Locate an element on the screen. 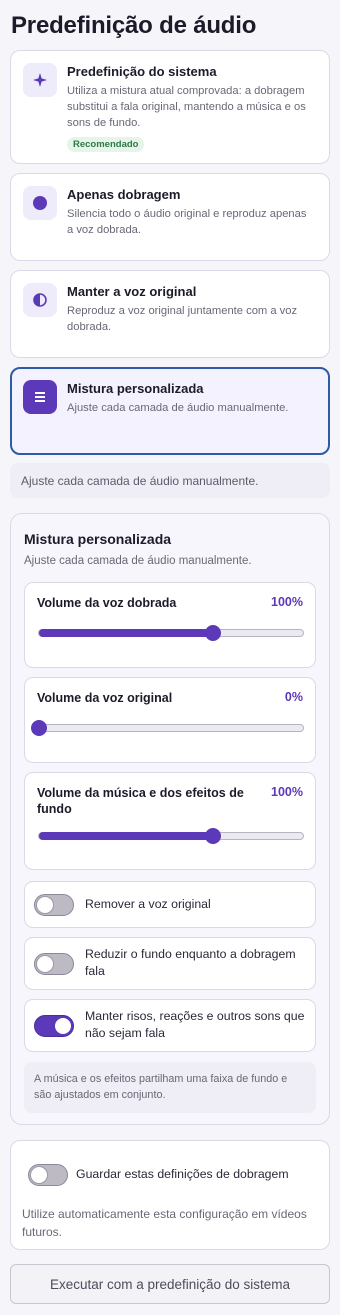  recommended-badge: Recomendado is located at coordinates (106, 144).